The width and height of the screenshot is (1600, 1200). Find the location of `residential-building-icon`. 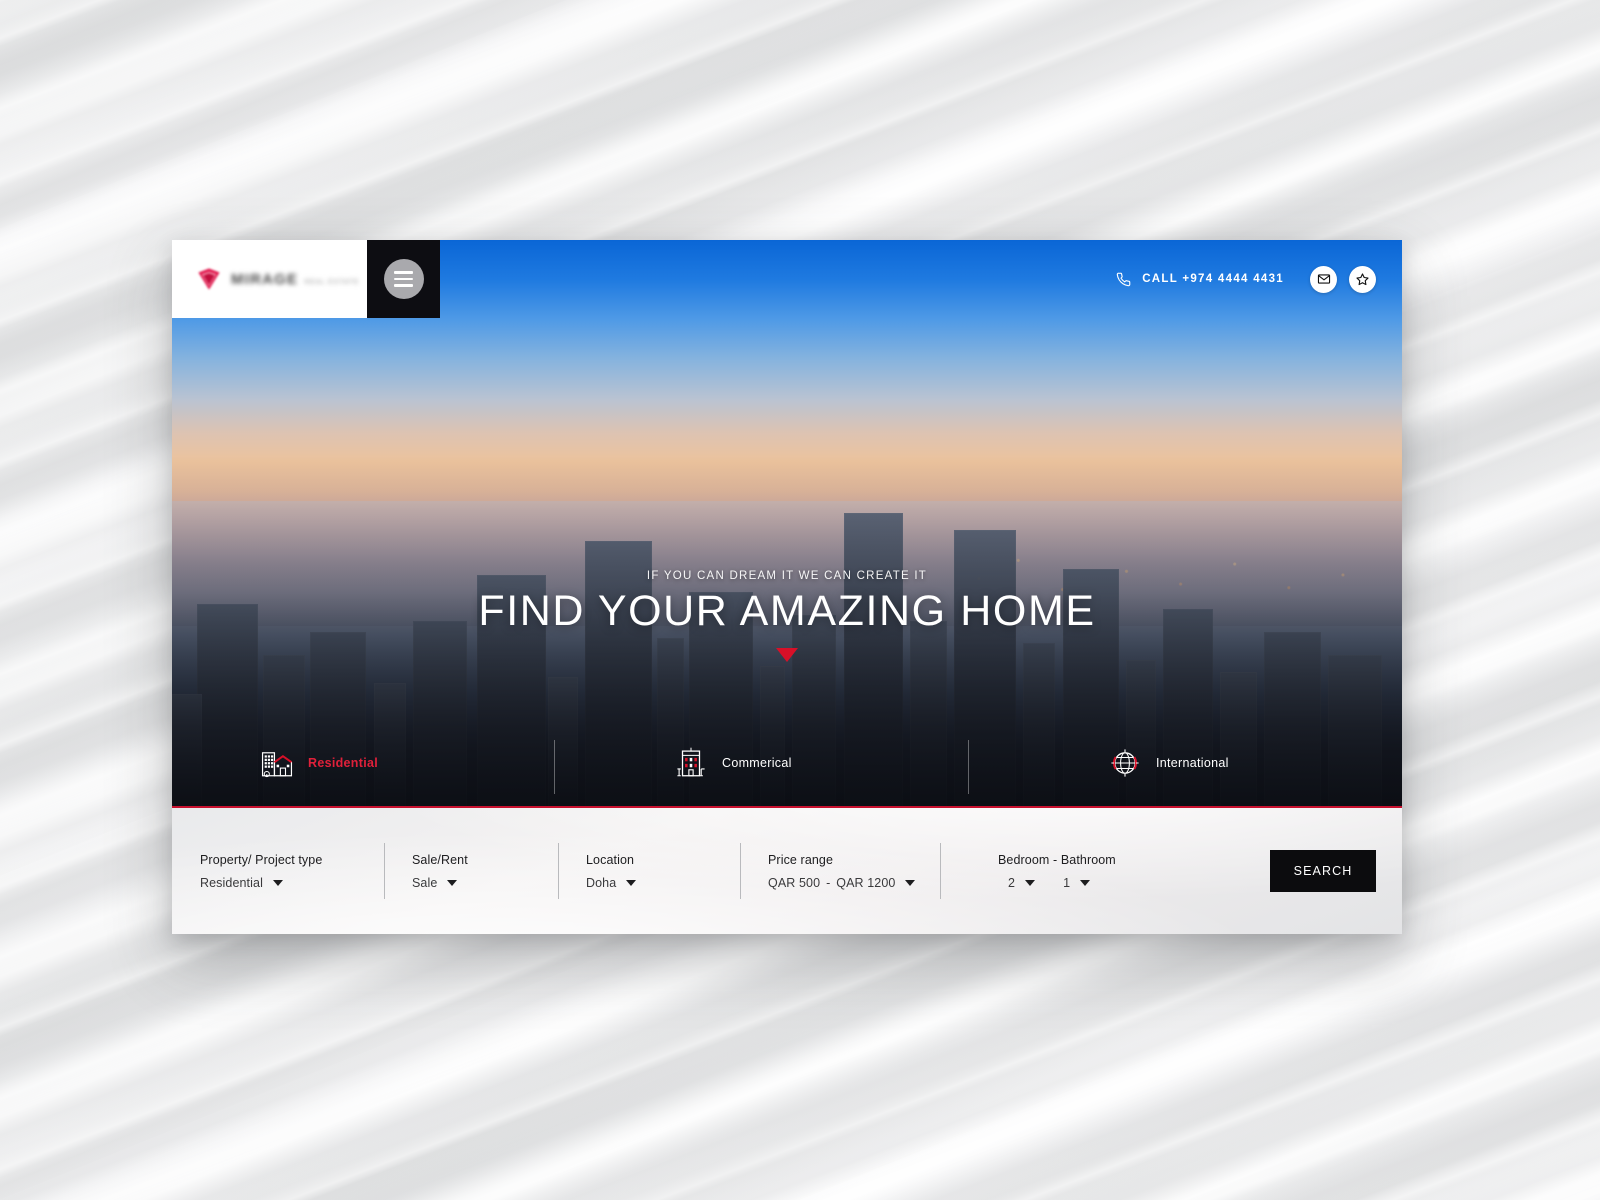

residential-building-icon is located at coordinates (277, 765).